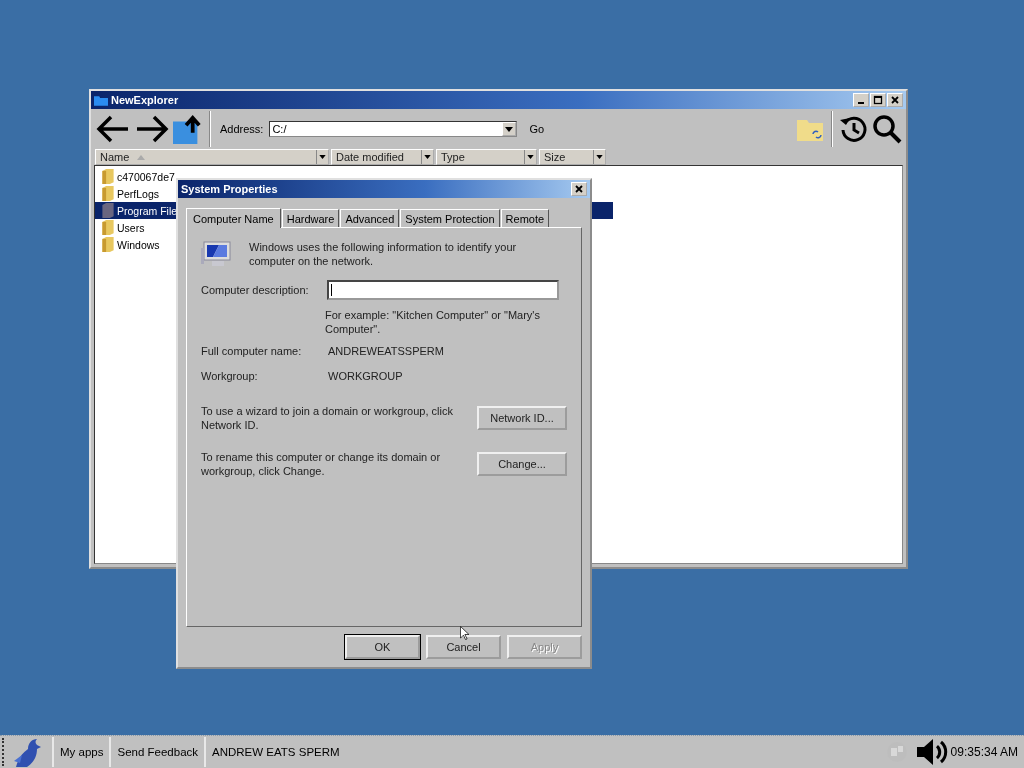 The width and height of the screenshot is (1024, 768). I want to click on field-label: Computer description:, so click(255, 290).